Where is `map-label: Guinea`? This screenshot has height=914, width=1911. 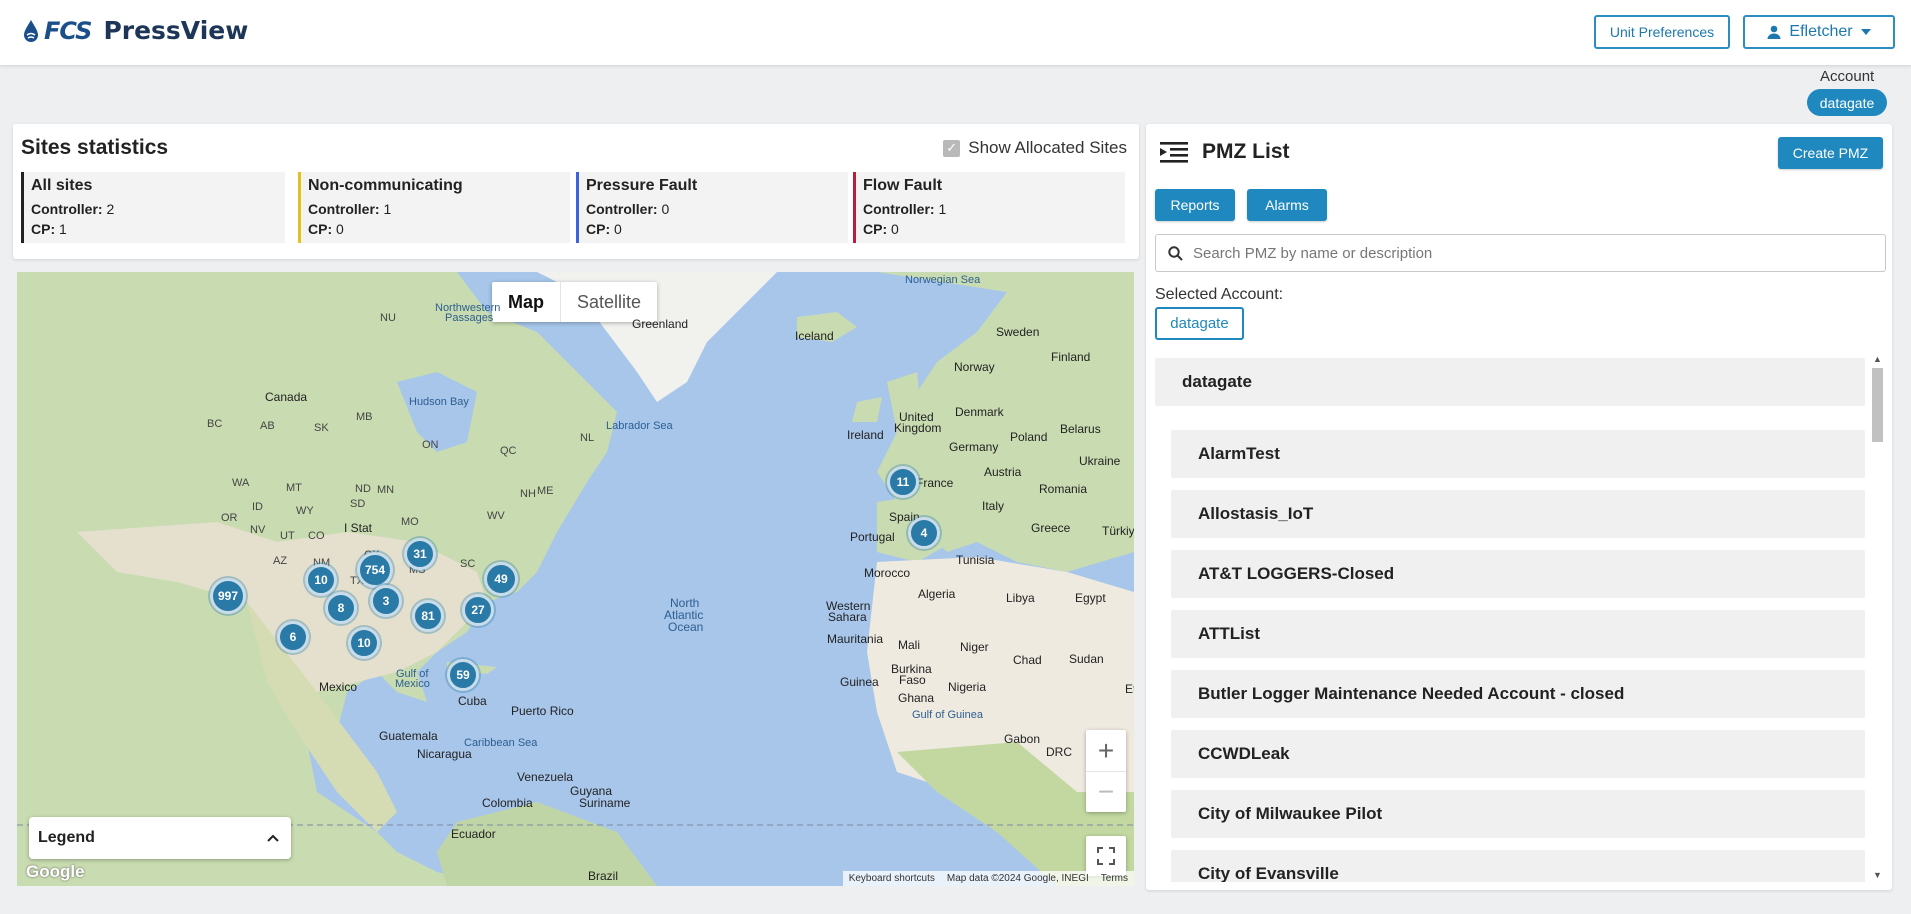
map-label: Guinea is located at coordinates (859, 682).